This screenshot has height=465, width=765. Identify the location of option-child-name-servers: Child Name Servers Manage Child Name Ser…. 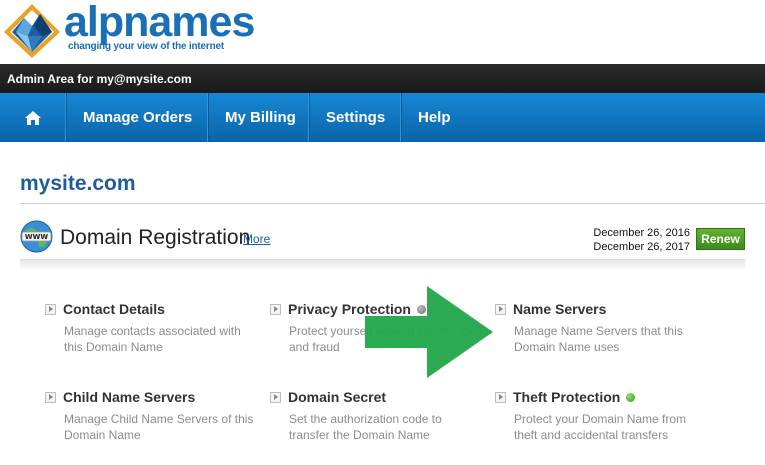
(152, 415).